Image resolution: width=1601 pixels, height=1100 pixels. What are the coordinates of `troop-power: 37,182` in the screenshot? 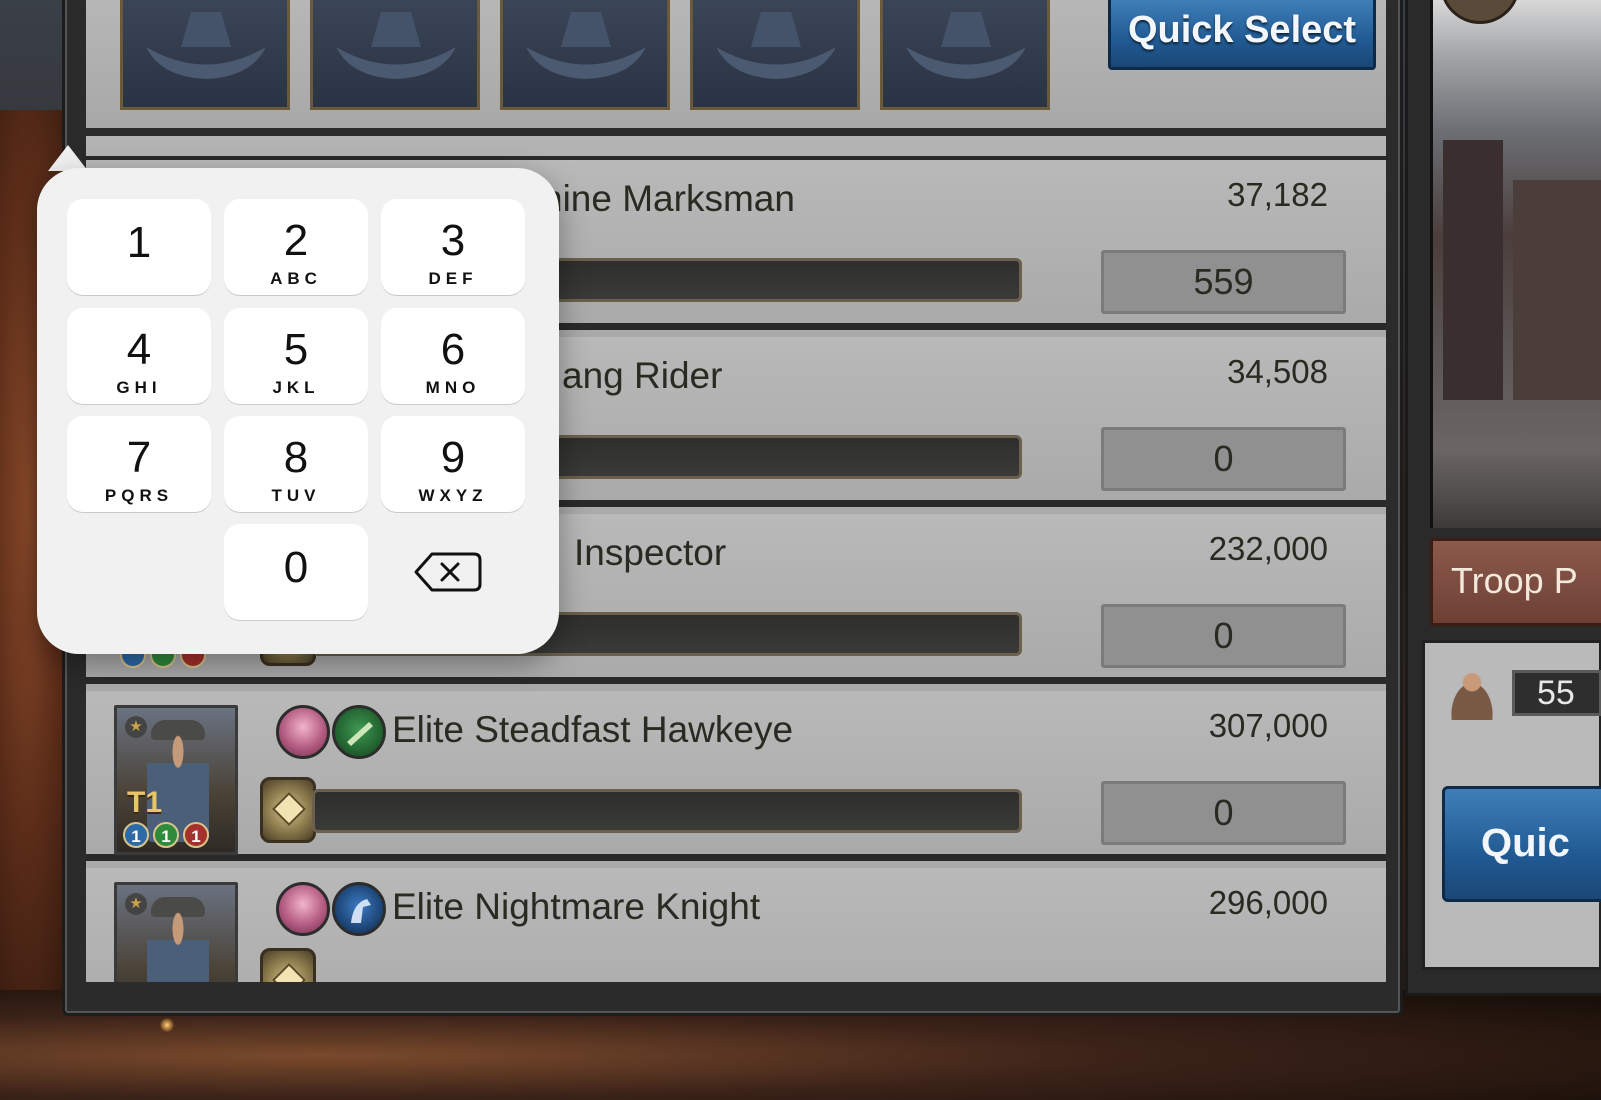 It's located at (1277, 194).